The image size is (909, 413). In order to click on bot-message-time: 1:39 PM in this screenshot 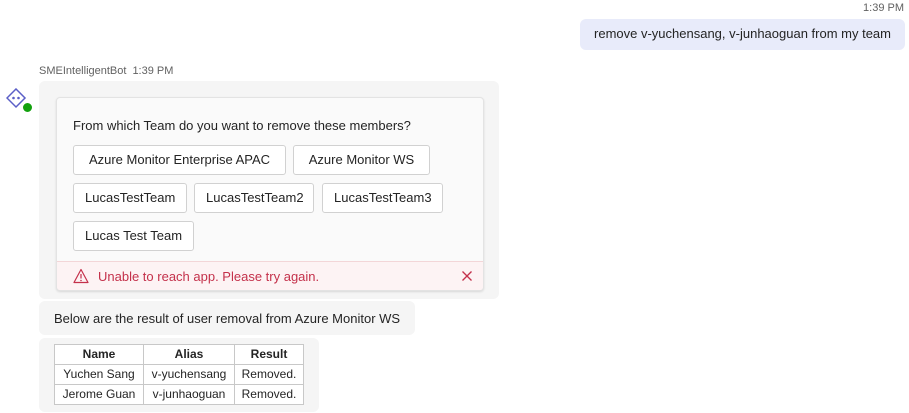, I will do `click(153, 71)`.